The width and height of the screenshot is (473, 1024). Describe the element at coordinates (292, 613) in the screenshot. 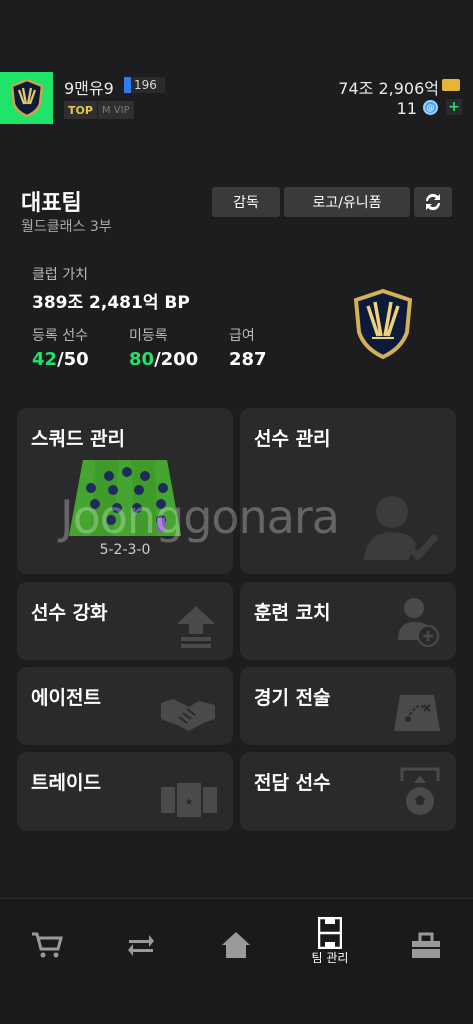

I see `training-coach-title: 훈련 코치` at that location.